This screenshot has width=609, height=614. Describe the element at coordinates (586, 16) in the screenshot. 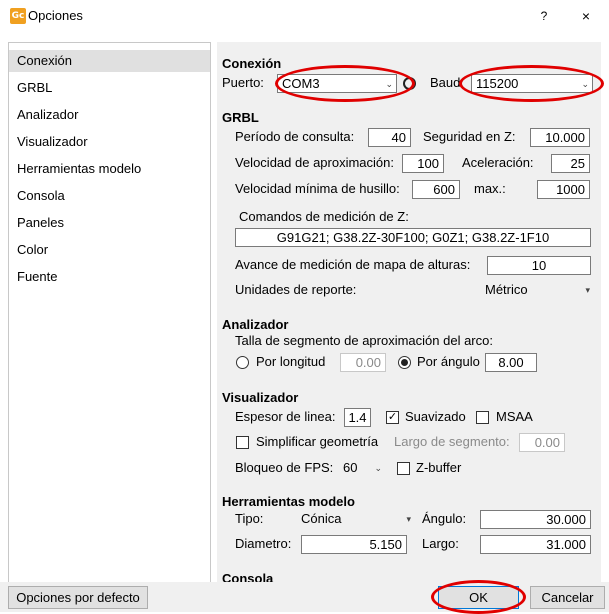

I see `close-button: ×` at that location.